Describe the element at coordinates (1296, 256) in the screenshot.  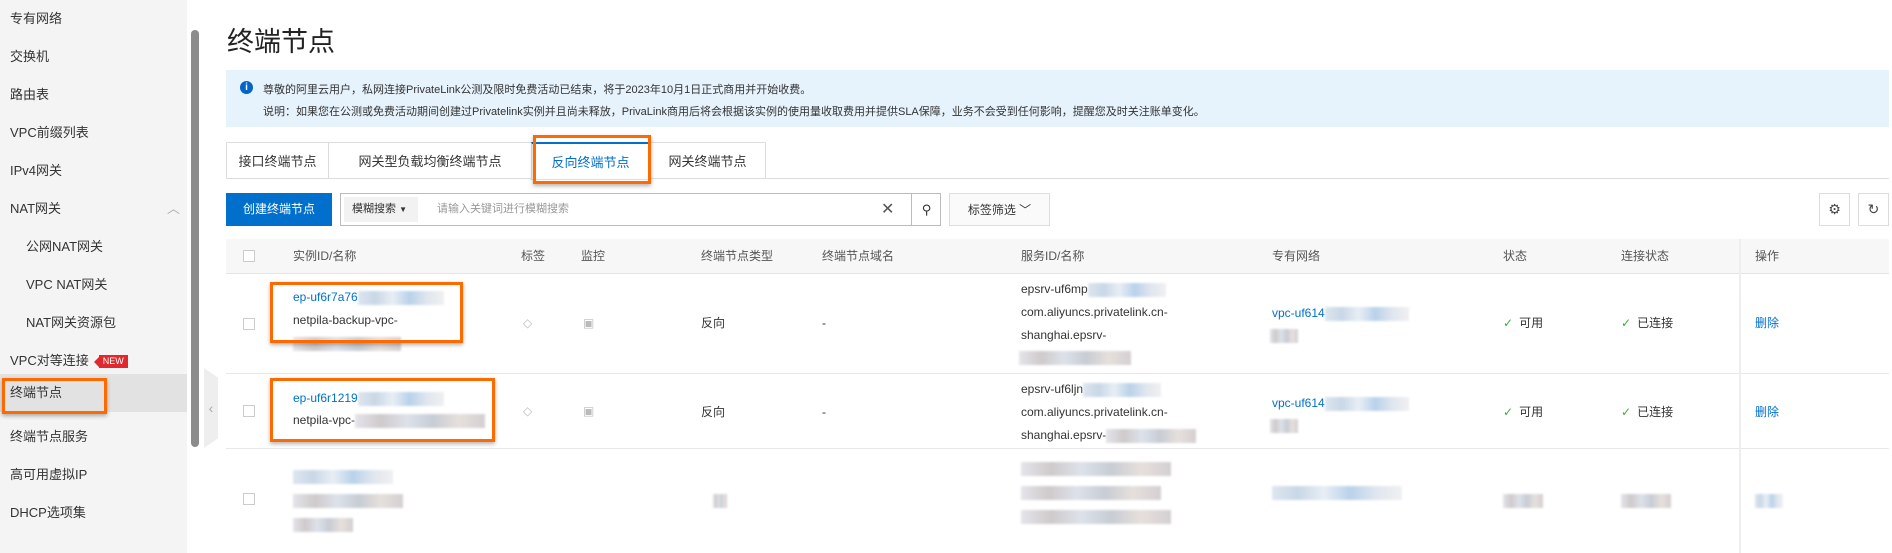
I see `col-vpc: 专有网络` at that location.